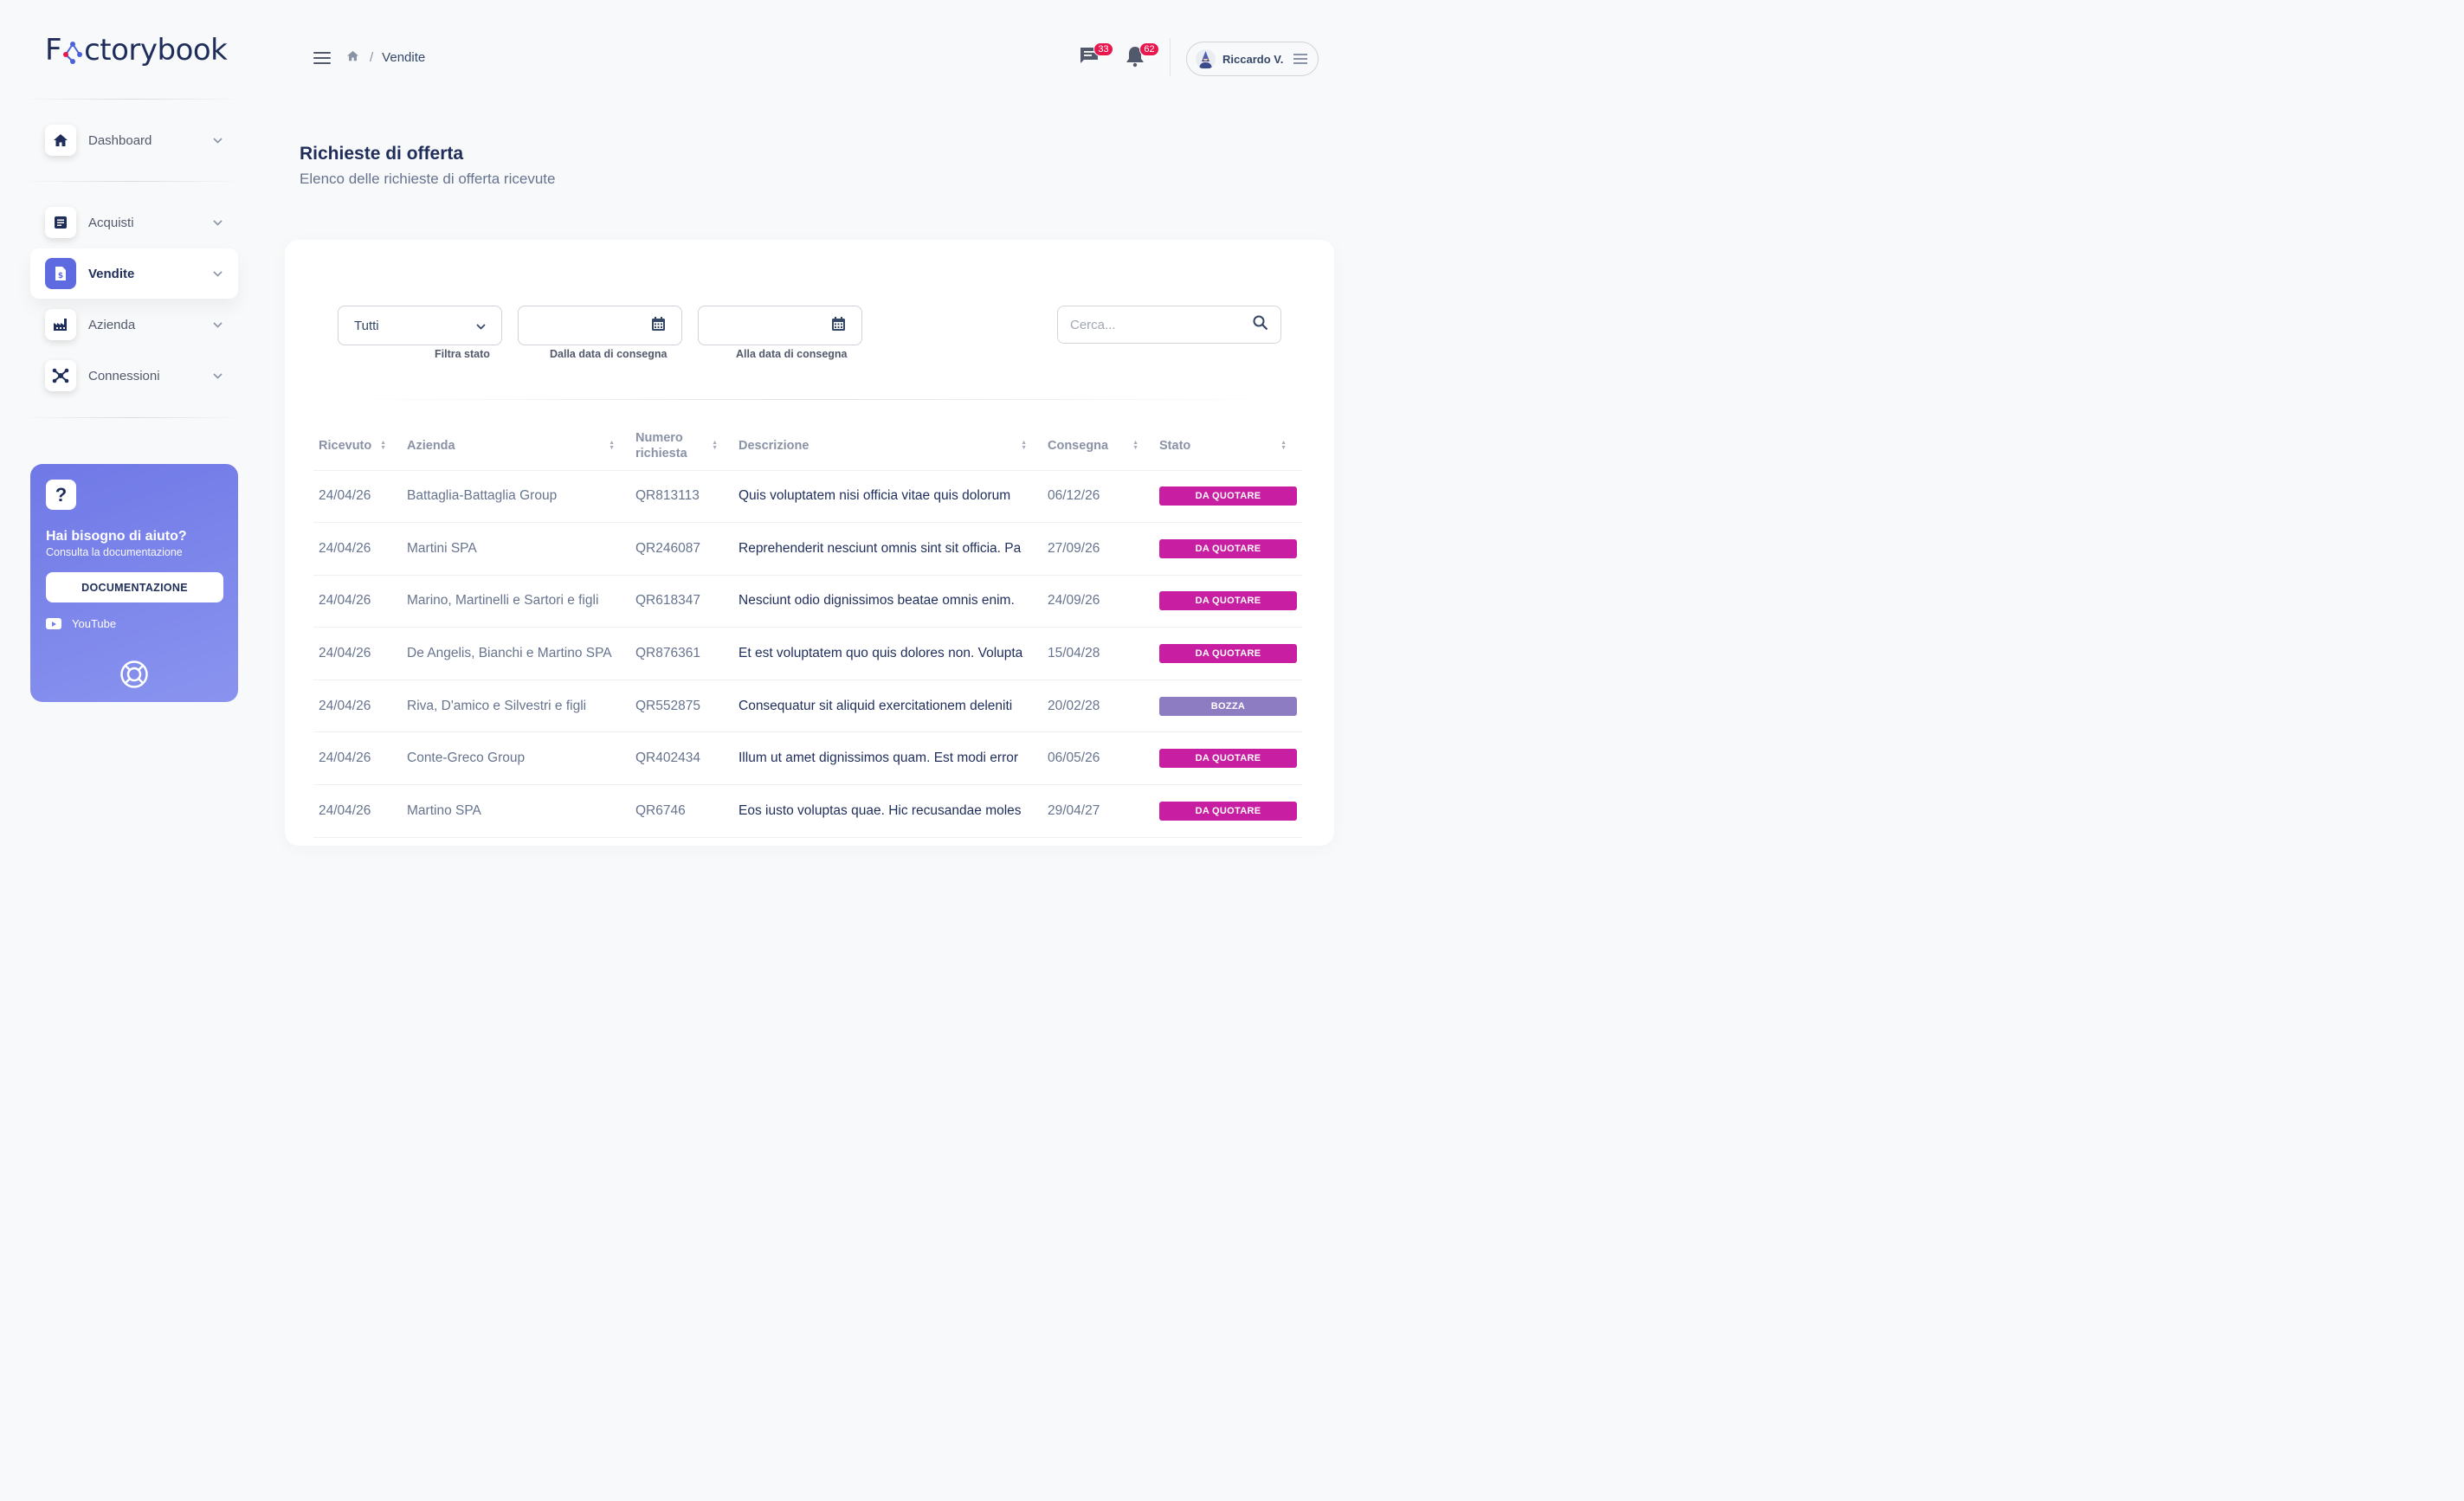 The width and height of the screenshot is (2464, 1501). What do you see at coordinates (1142, 57) in the screenshot?
I see `notifications-button: 62` at bounding box center [1142, 57].